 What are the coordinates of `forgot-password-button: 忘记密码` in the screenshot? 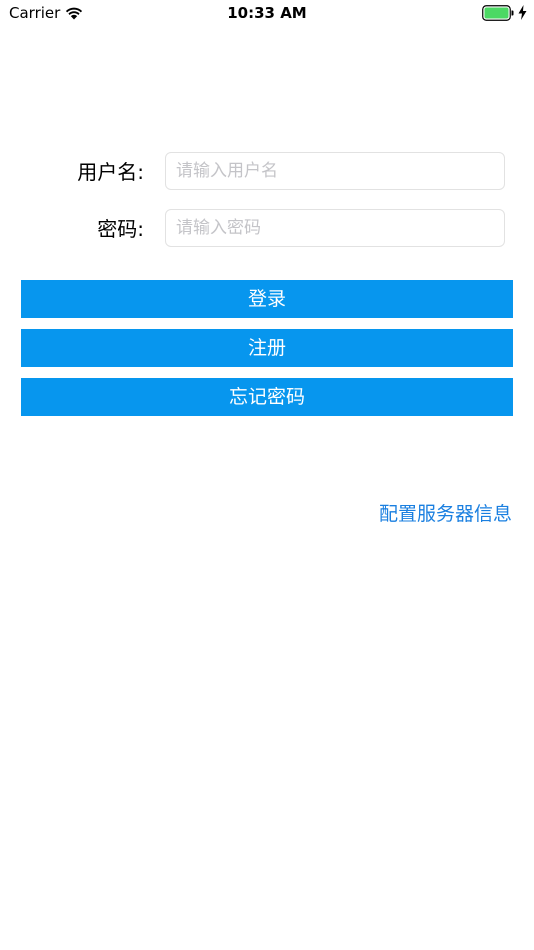 It's located at (267, 397).